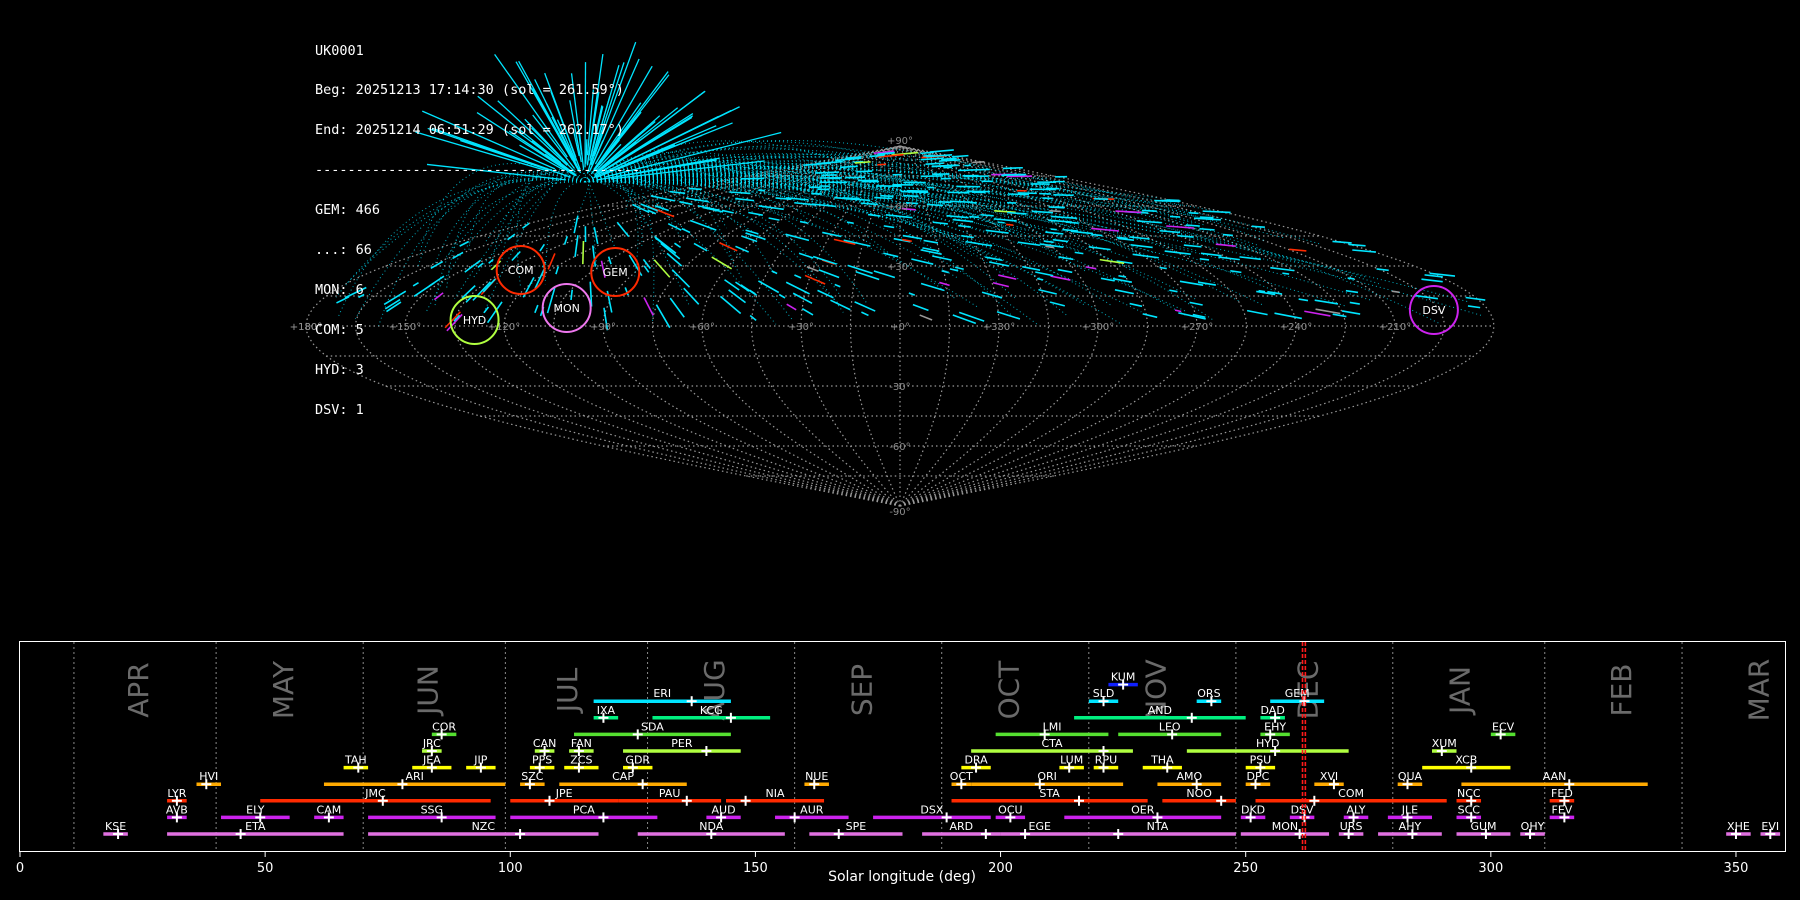 The width and height of the screenshot is (1800, 900). I want to click on shower-code-label: IXA, so click(606, 710).